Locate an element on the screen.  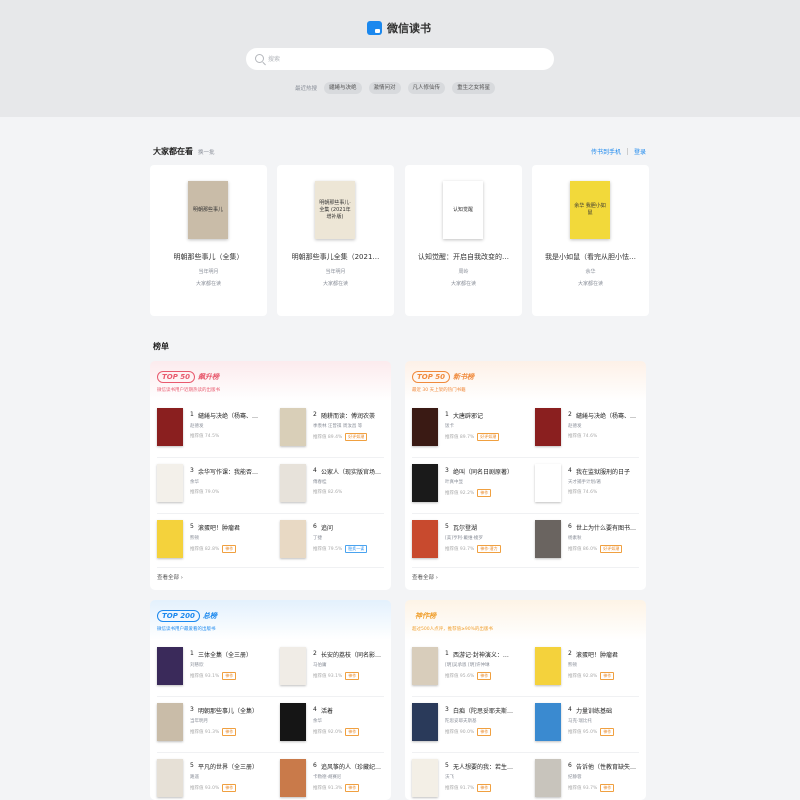
hot-search-tag: 凡人修仙传 is located at coordinates (426, 88).